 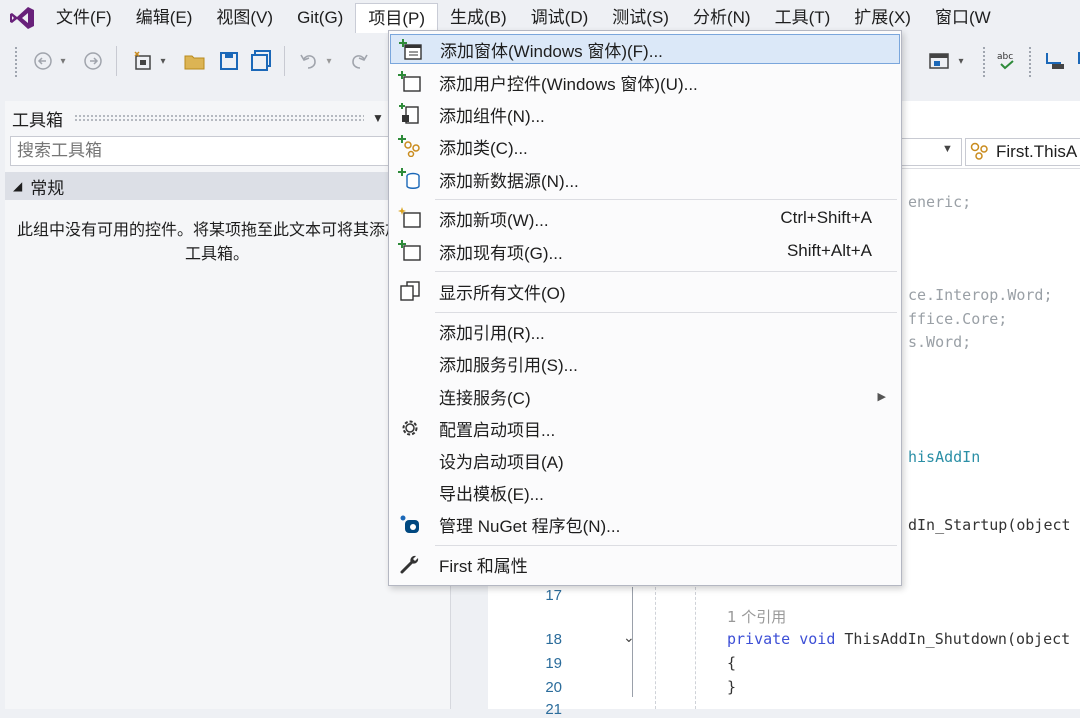 What do you see at coordinates (553, 687) in the screenshot?
I see `line-number: 20` at bounding box center [553, 687].